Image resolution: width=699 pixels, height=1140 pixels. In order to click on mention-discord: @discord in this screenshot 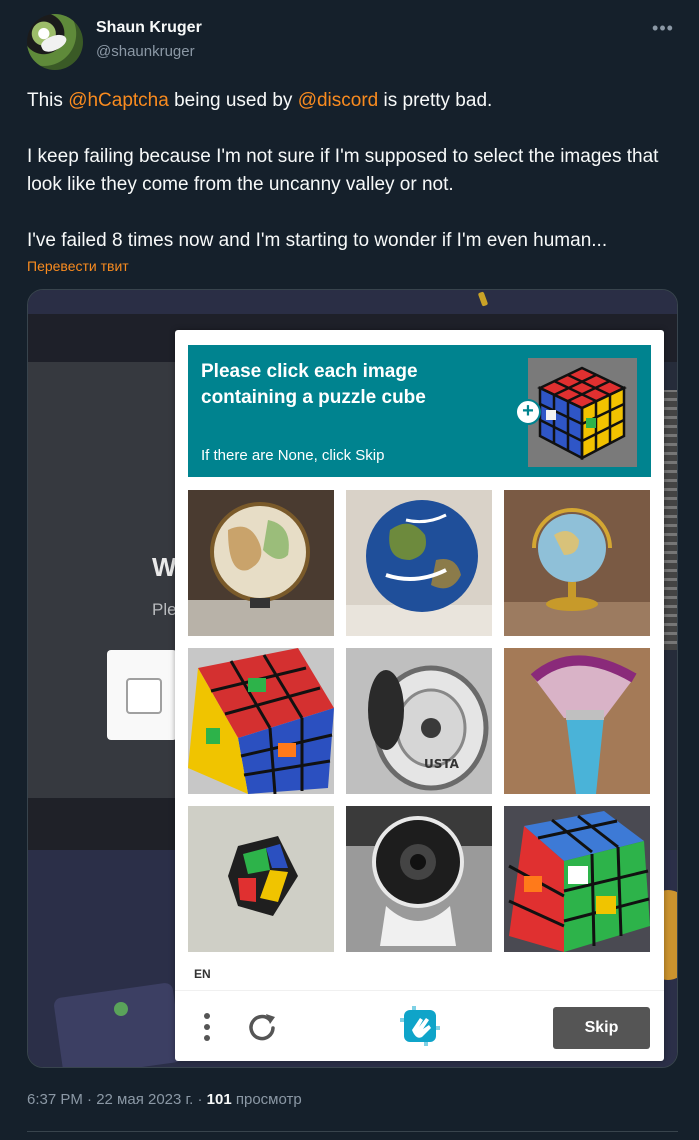, I will do `click(338, 100)`.